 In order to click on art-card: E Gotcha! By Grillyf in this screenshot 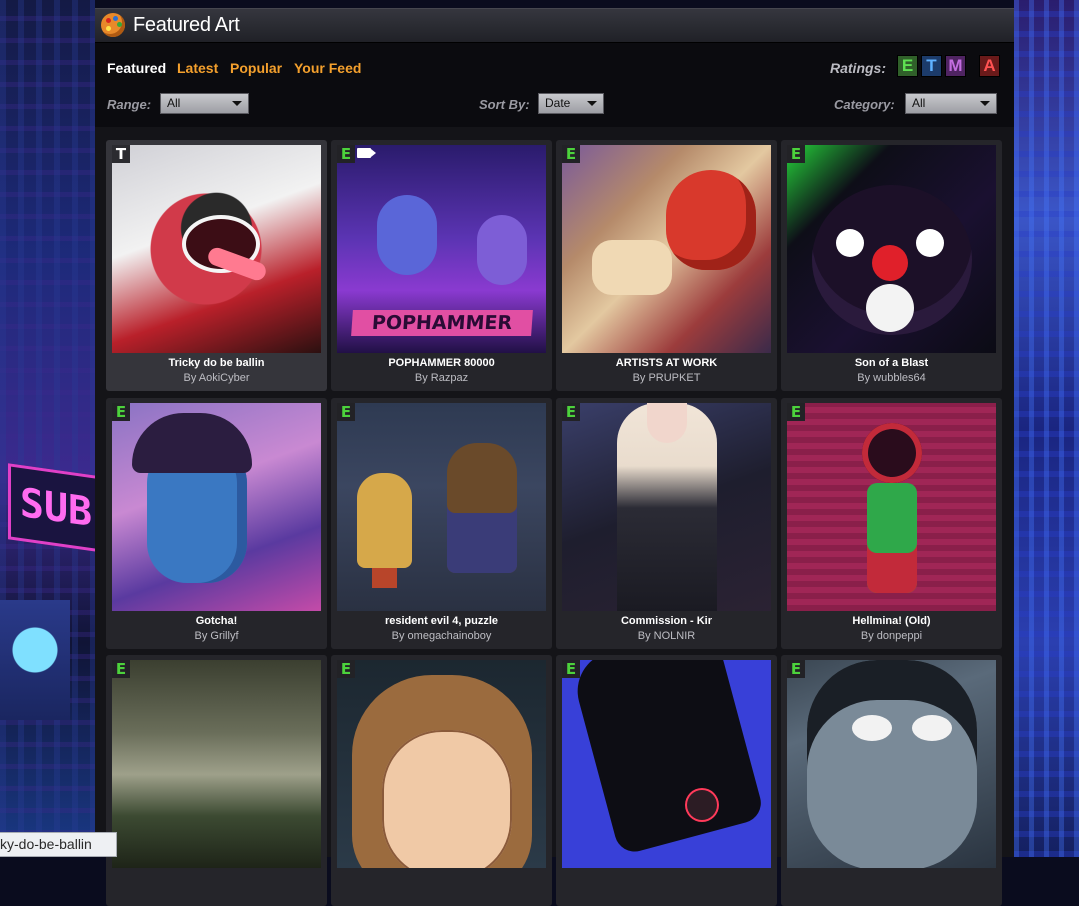, I will do `click(216, 523)`.